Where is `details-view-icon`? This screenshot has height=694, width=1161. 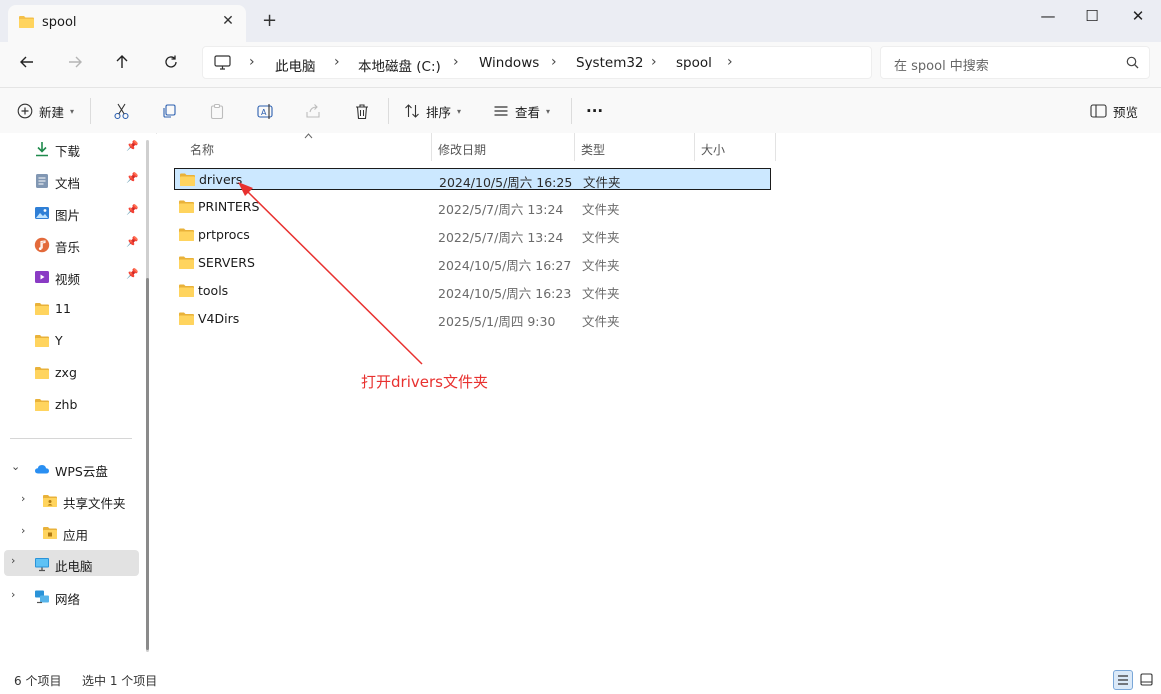
details-view-icon is located at coordinates (1123, 680).